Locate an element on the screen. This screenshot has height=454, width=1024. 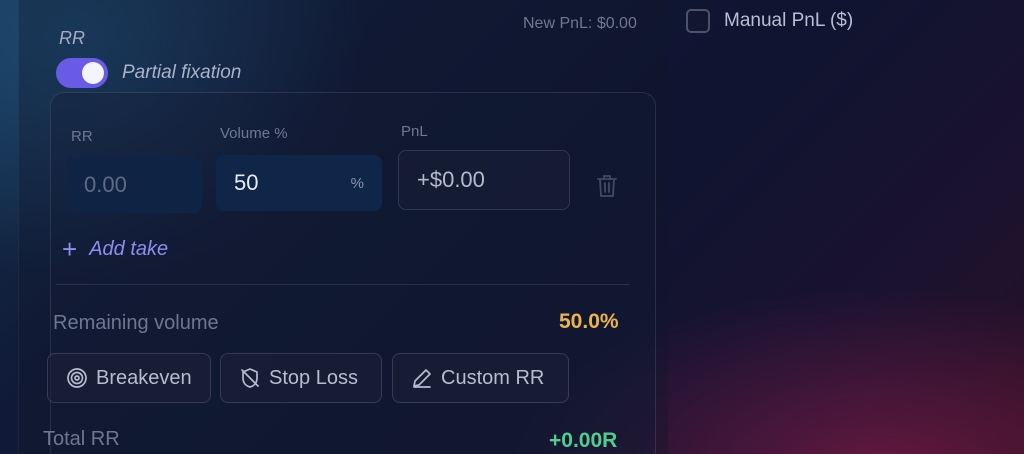
volume-input: 50 % is located at coordinates (299, 183).